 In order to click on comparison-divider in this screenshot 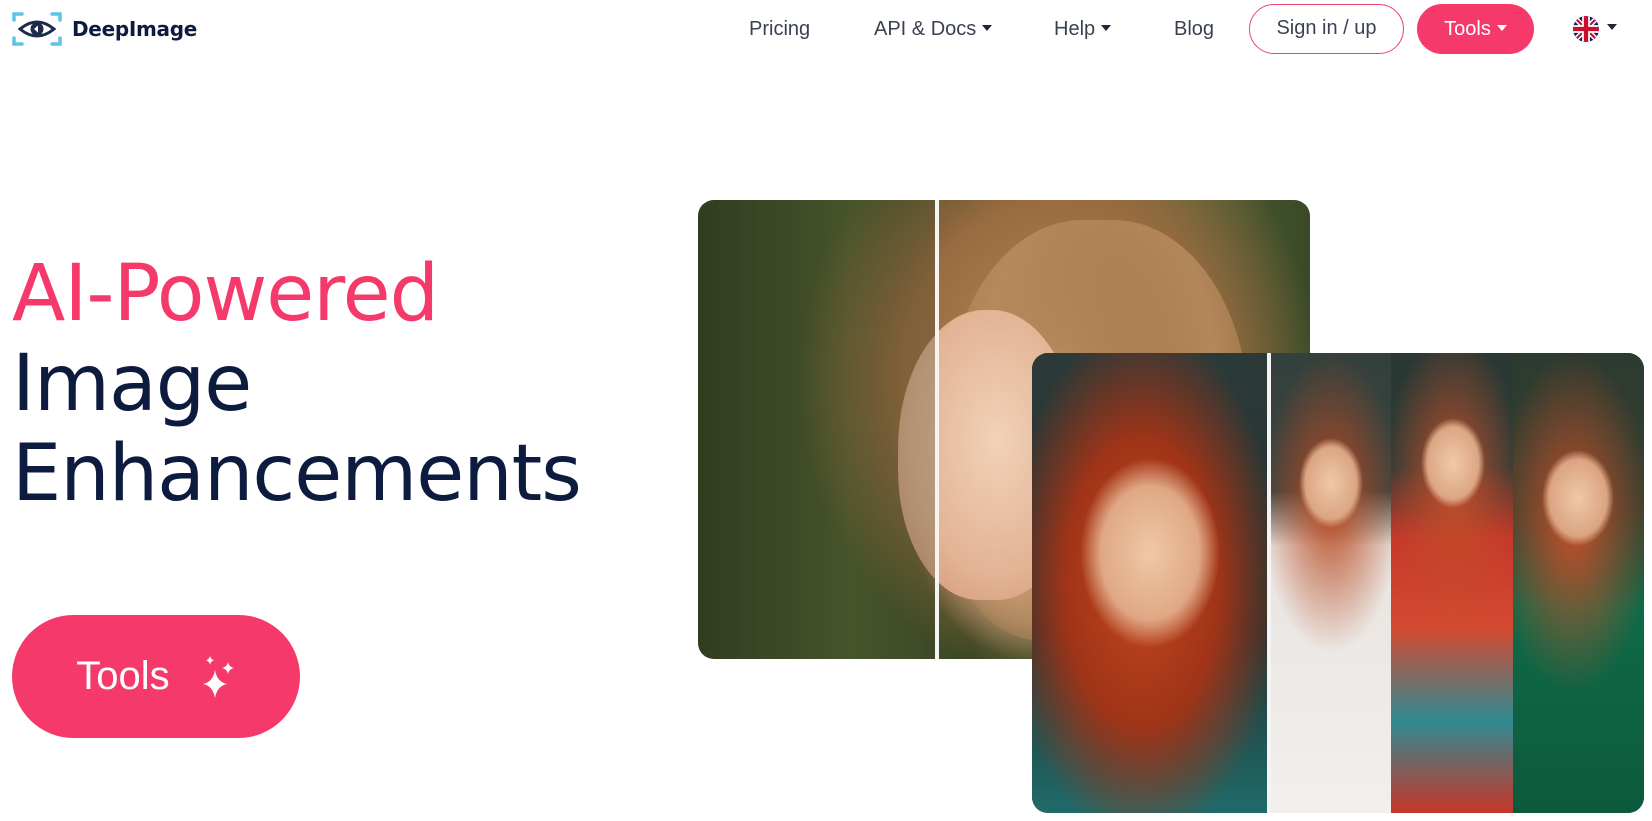, I will do `click(937, 429)`.